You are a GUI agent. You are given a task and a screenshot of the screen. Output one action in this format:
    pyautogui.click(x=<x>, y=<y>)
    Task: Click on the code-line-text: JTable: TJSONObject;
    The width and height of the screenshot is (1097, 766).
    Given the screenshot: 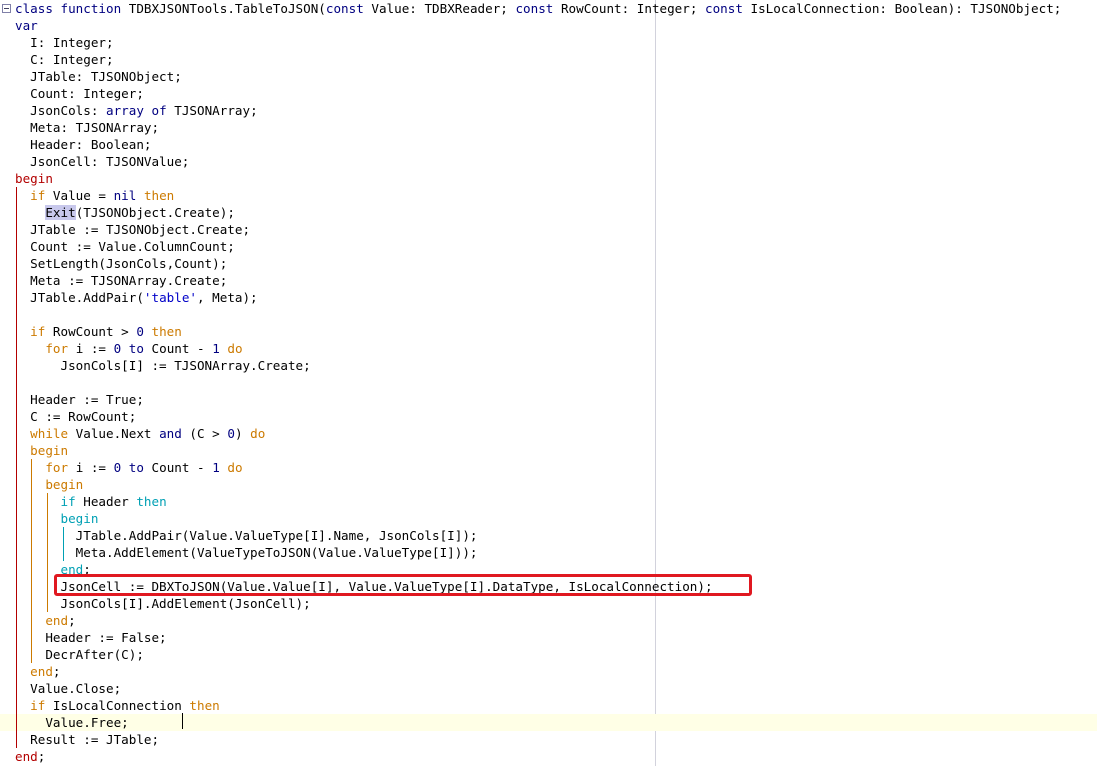 What is the action you would take?
    pyautogui.click(x=98, y=76)
    